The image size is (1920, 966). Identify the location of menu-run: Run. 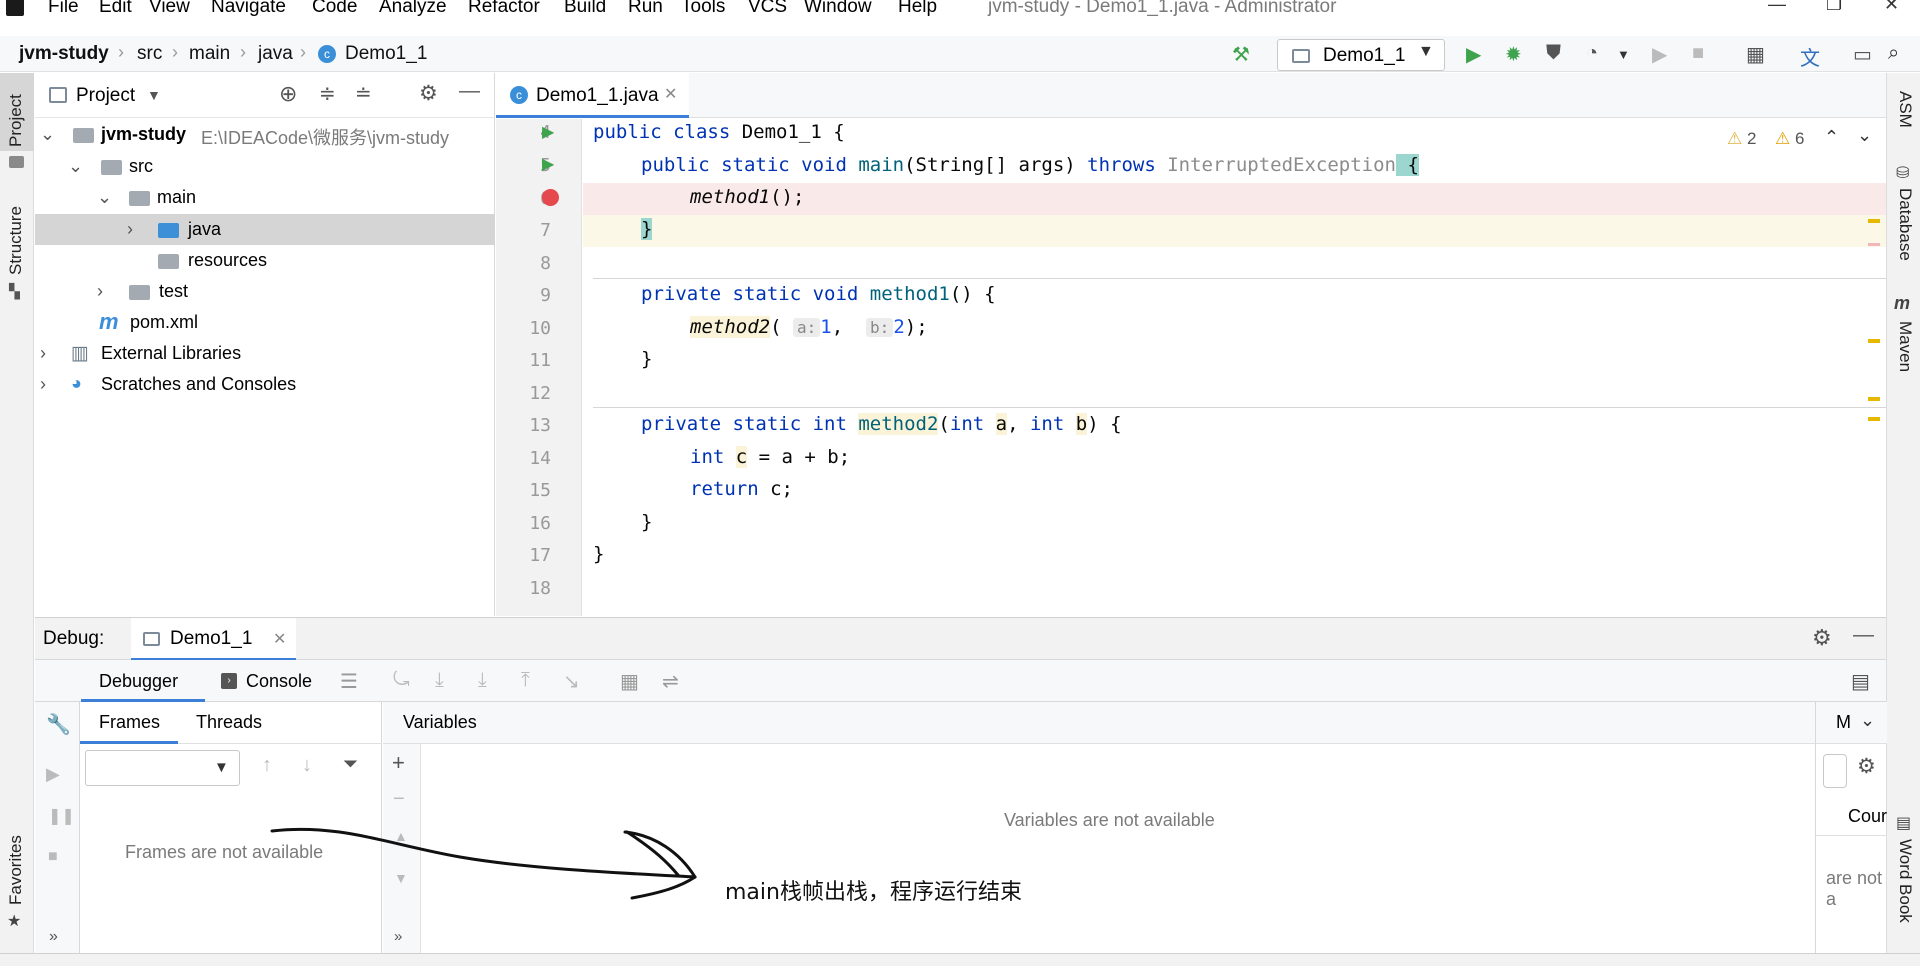
(645, 9).